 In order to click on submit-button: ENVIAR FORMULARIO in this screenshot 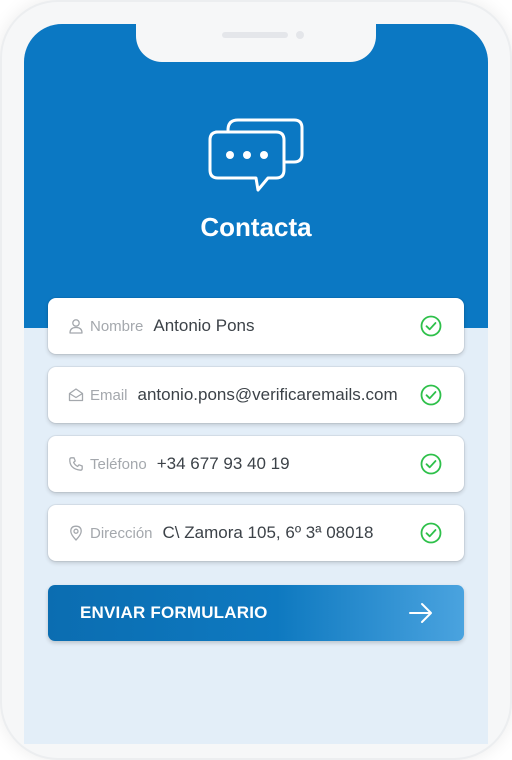, I will do `click(256, 613)`.